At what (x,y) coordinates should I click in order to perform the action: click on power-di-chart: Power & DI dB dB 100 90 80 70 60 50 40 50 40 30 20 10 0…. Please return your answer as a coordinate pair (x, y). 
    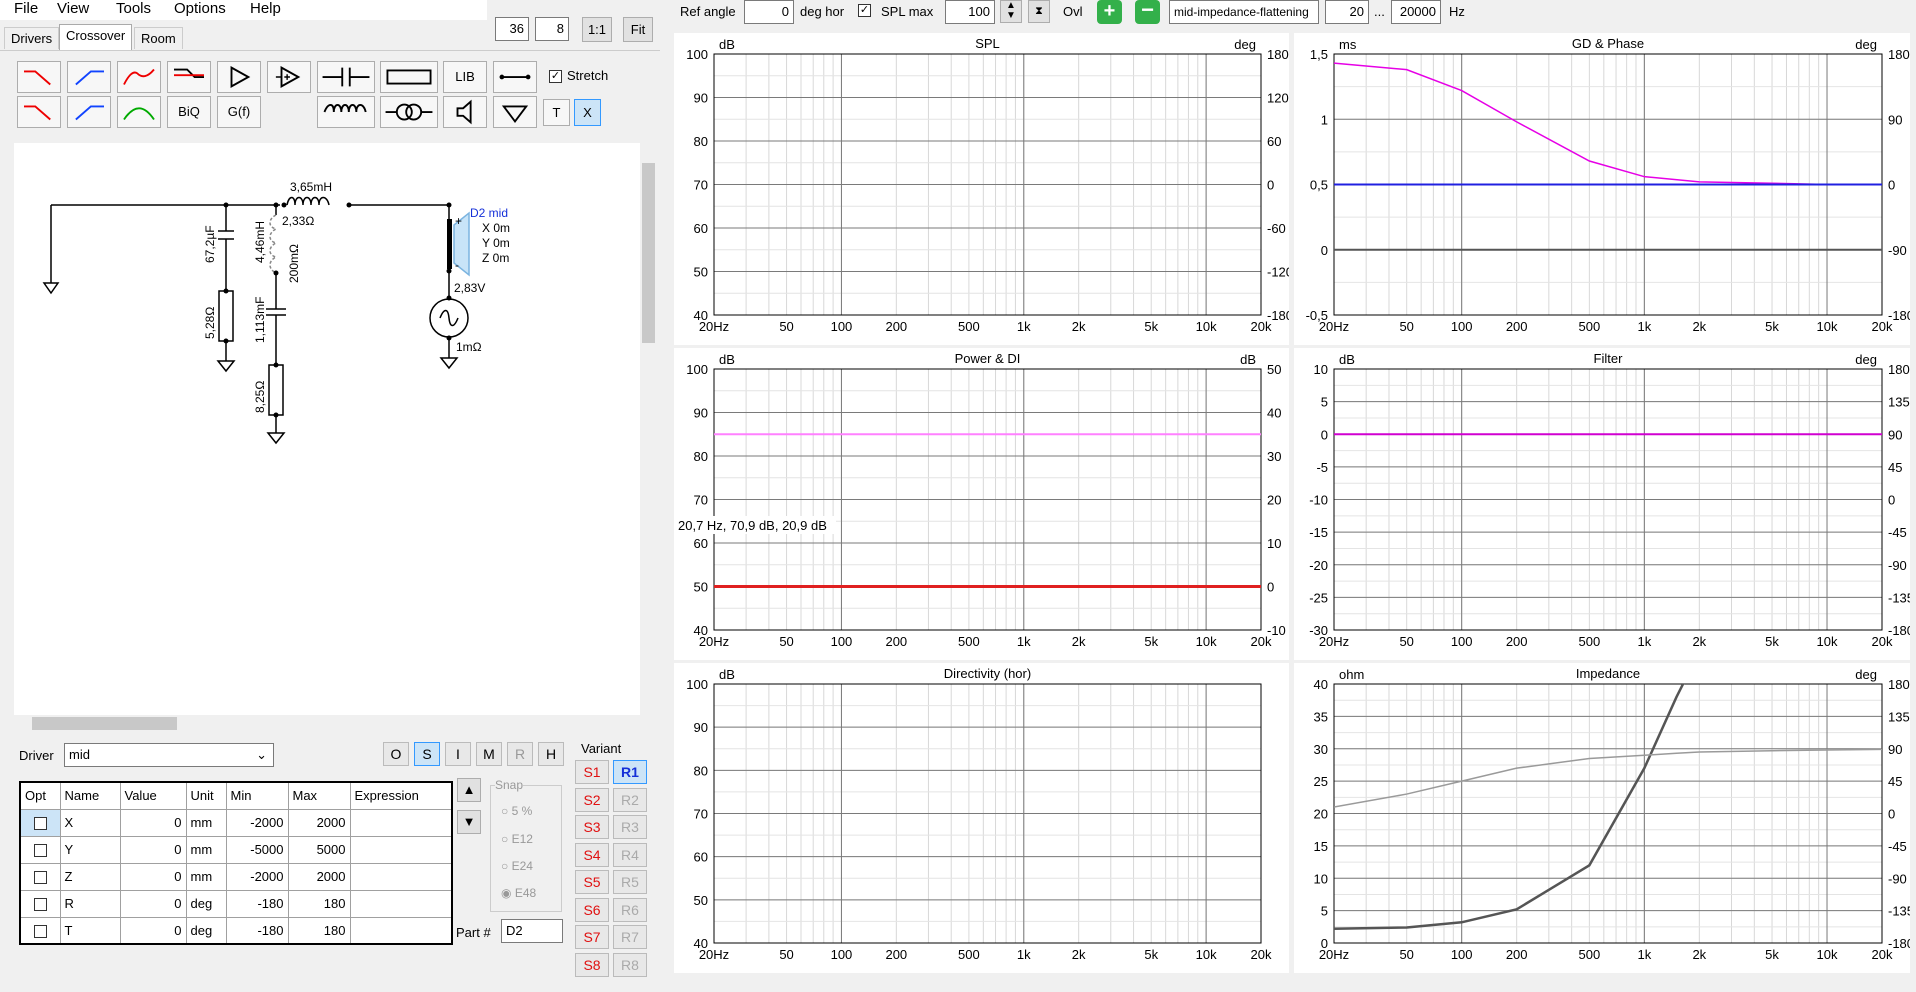
    Looking at the image, I should click on (981, 504).